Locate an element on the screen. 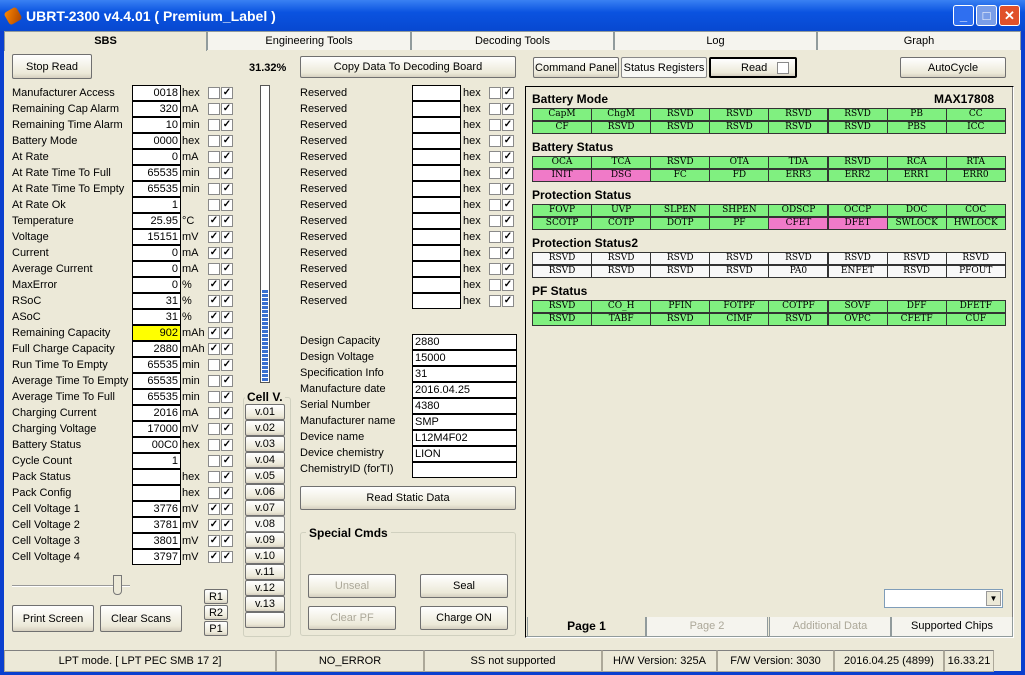 The width and height of the screenshot is (1025, 675). register-bit: CFET is located at coordinates (798, 223).